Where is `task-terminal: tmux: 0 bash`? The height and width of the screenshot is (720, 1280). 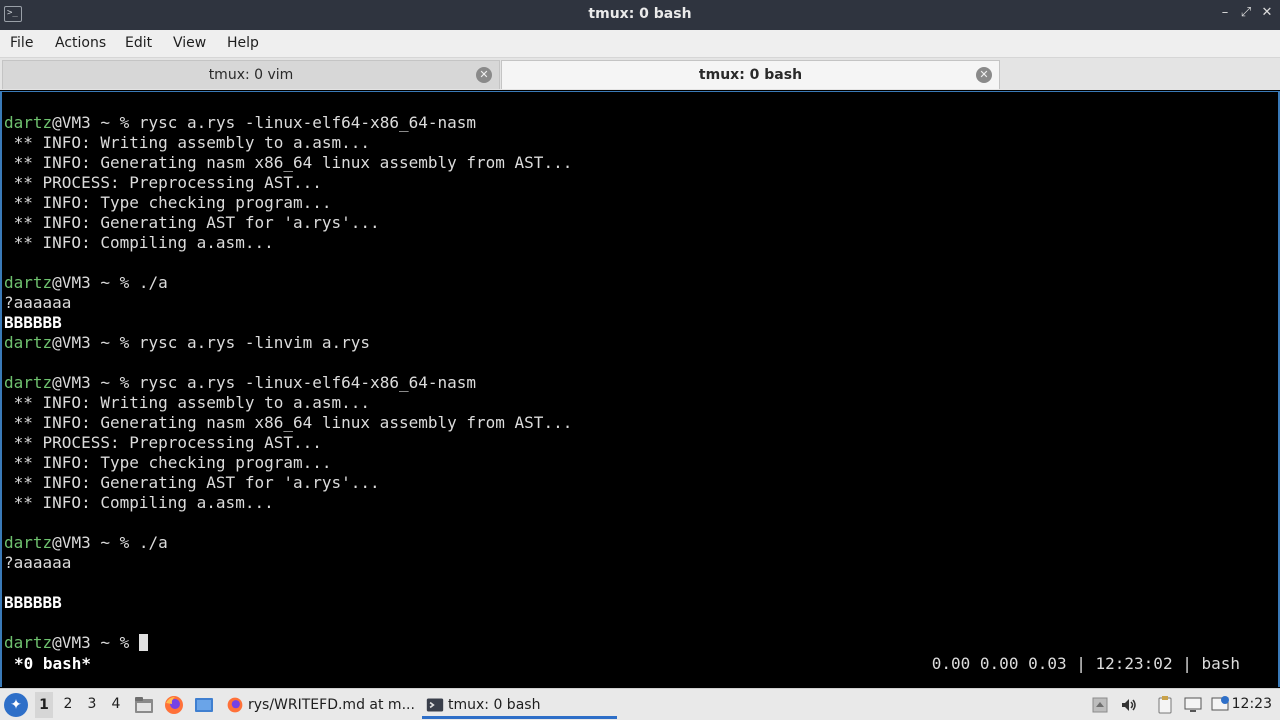
task-terminal: tmux: 0 bash is located at coordinates (519, 705).